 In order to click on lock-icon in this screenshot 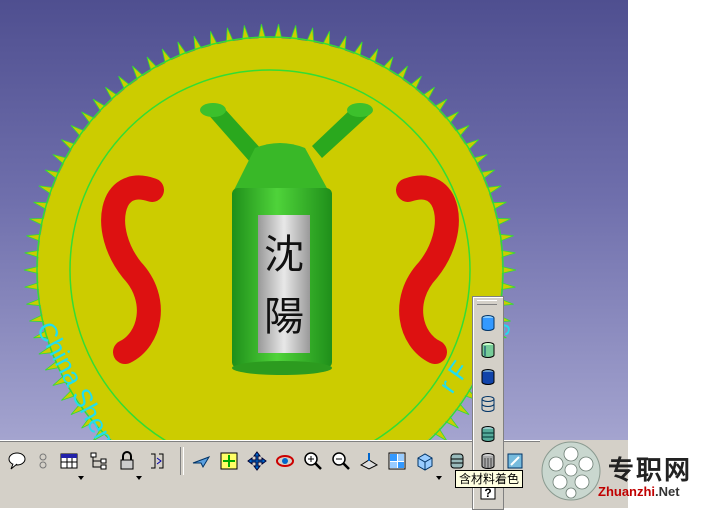, I will do `click(127, 461)`.